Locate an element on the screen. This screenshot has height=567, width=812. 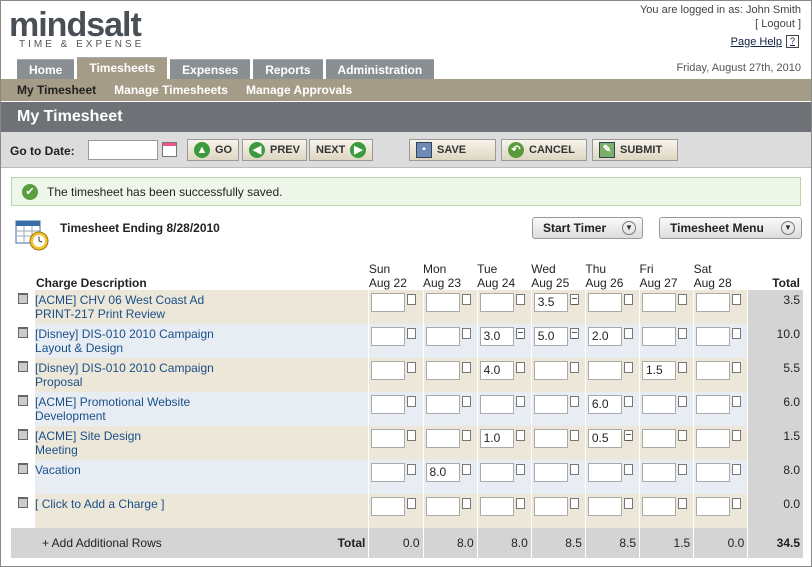
hours-input: 4.0 is located at coordinates (496, 370).